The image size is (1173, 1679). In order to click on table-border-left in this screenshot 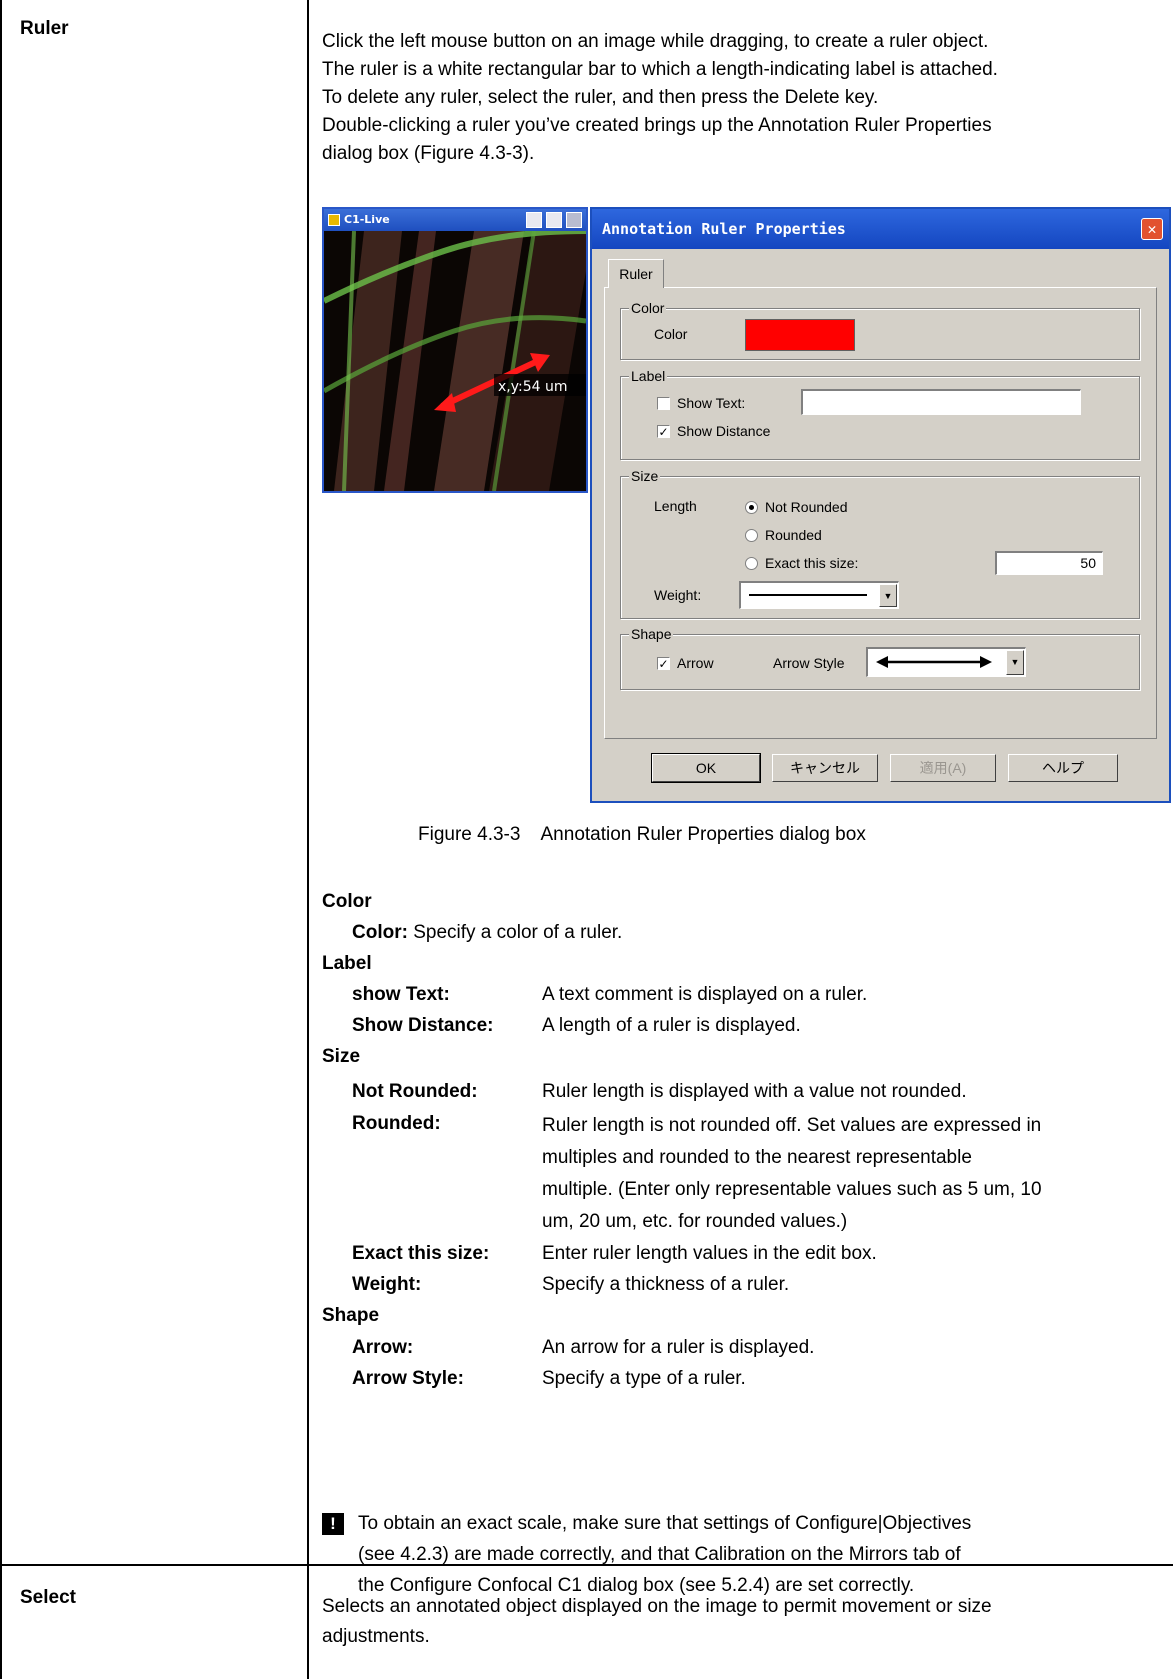, I will do `click(1, 839)`.